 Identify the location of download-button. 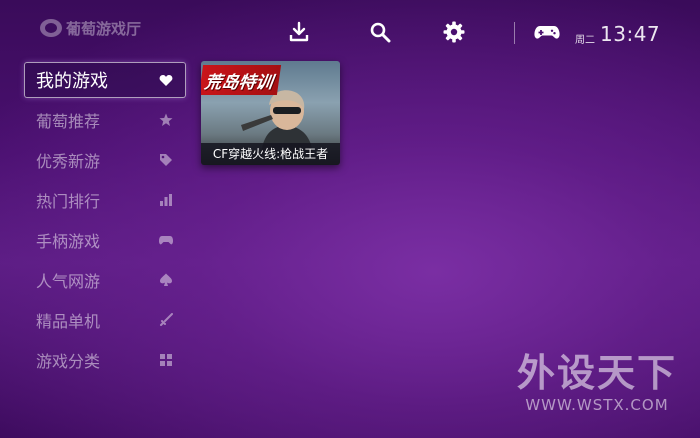
(299, 32).